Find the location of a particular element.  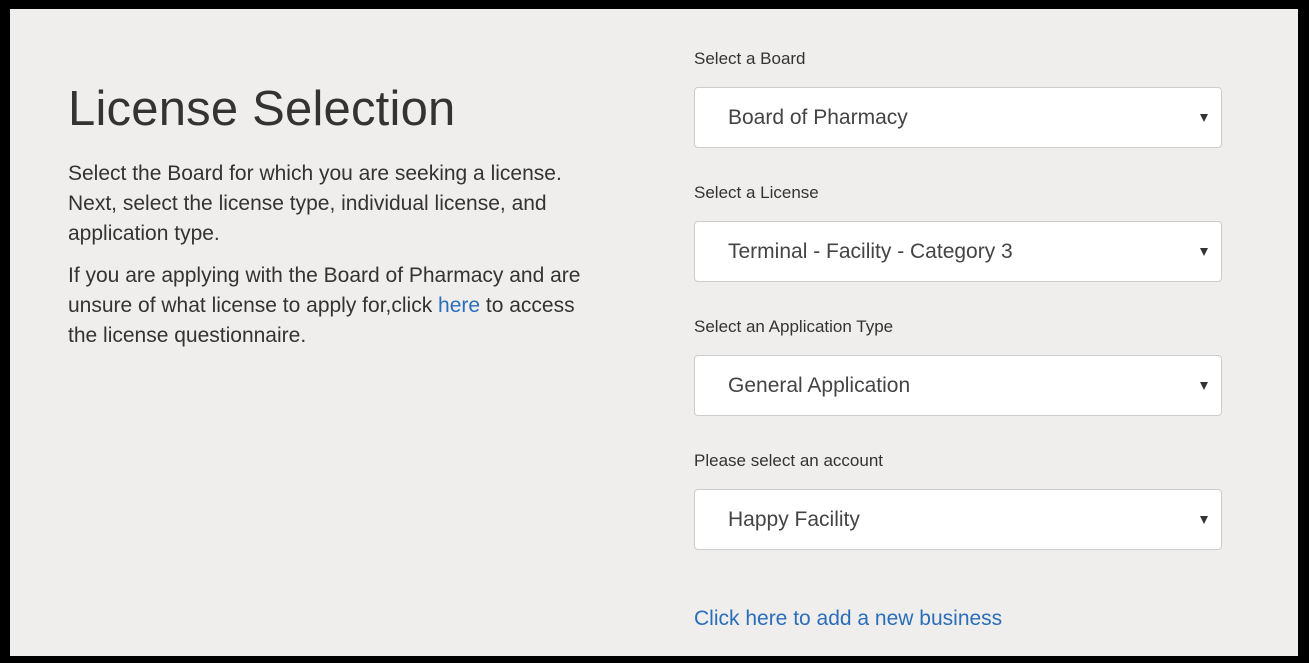

board-selected-value: Board of Pharmacy is located at coordinates (818, 117).